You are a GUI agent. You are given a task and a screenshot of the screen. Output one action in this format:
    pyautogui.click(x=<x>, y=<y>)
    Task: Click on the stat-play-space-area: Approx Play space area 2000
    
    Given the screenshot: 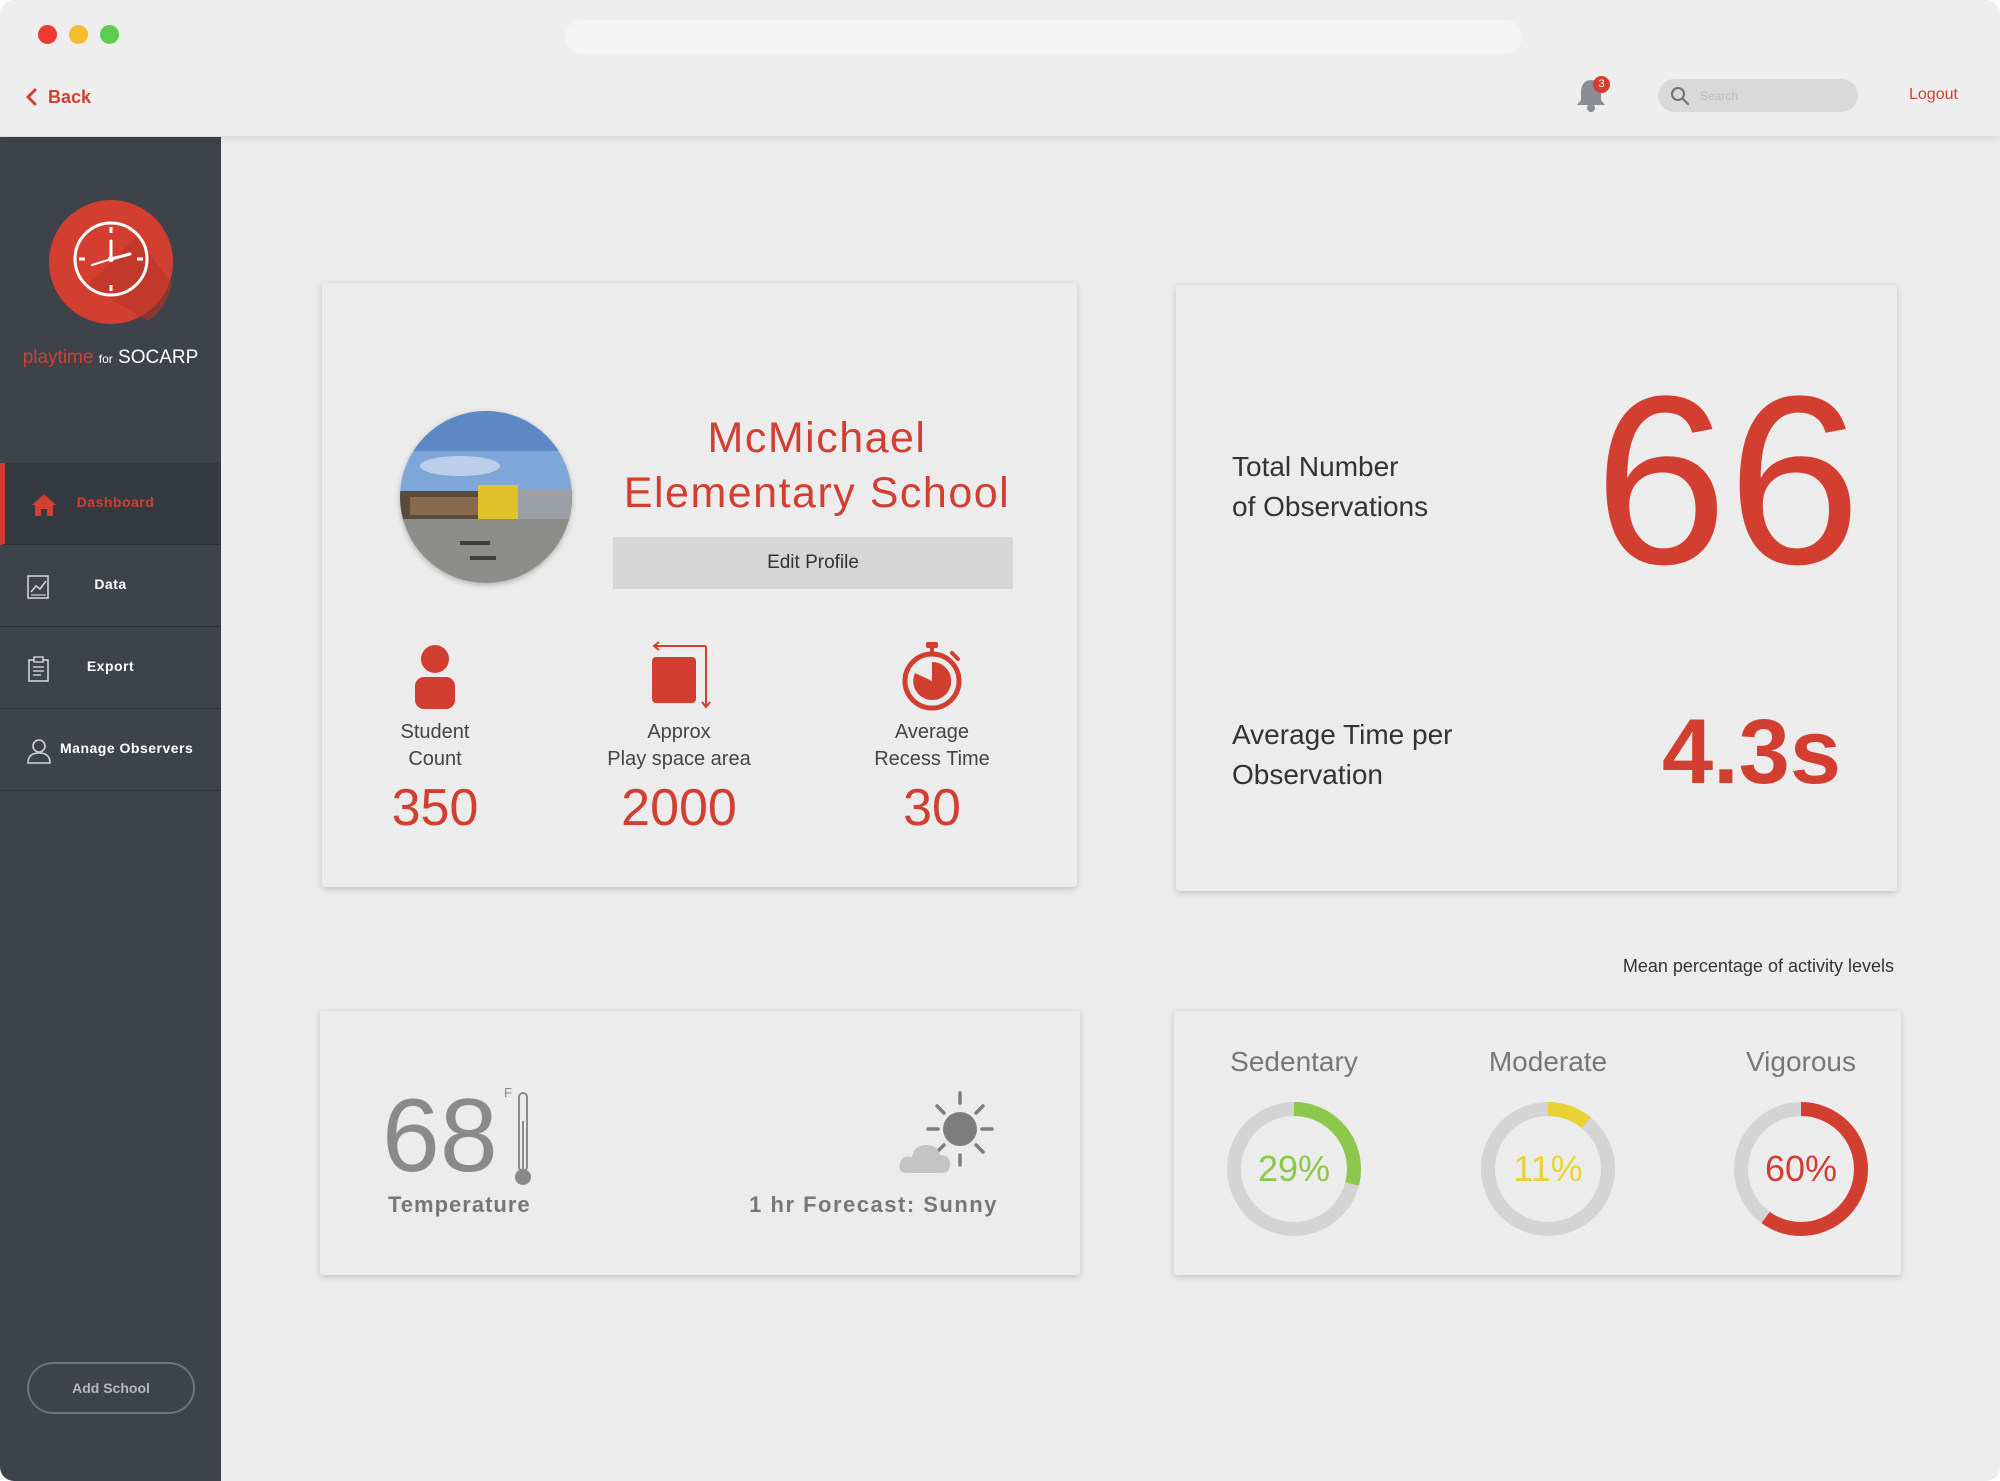 What is the action you would take?
    pyautogui.click(x=679, y=739)
    